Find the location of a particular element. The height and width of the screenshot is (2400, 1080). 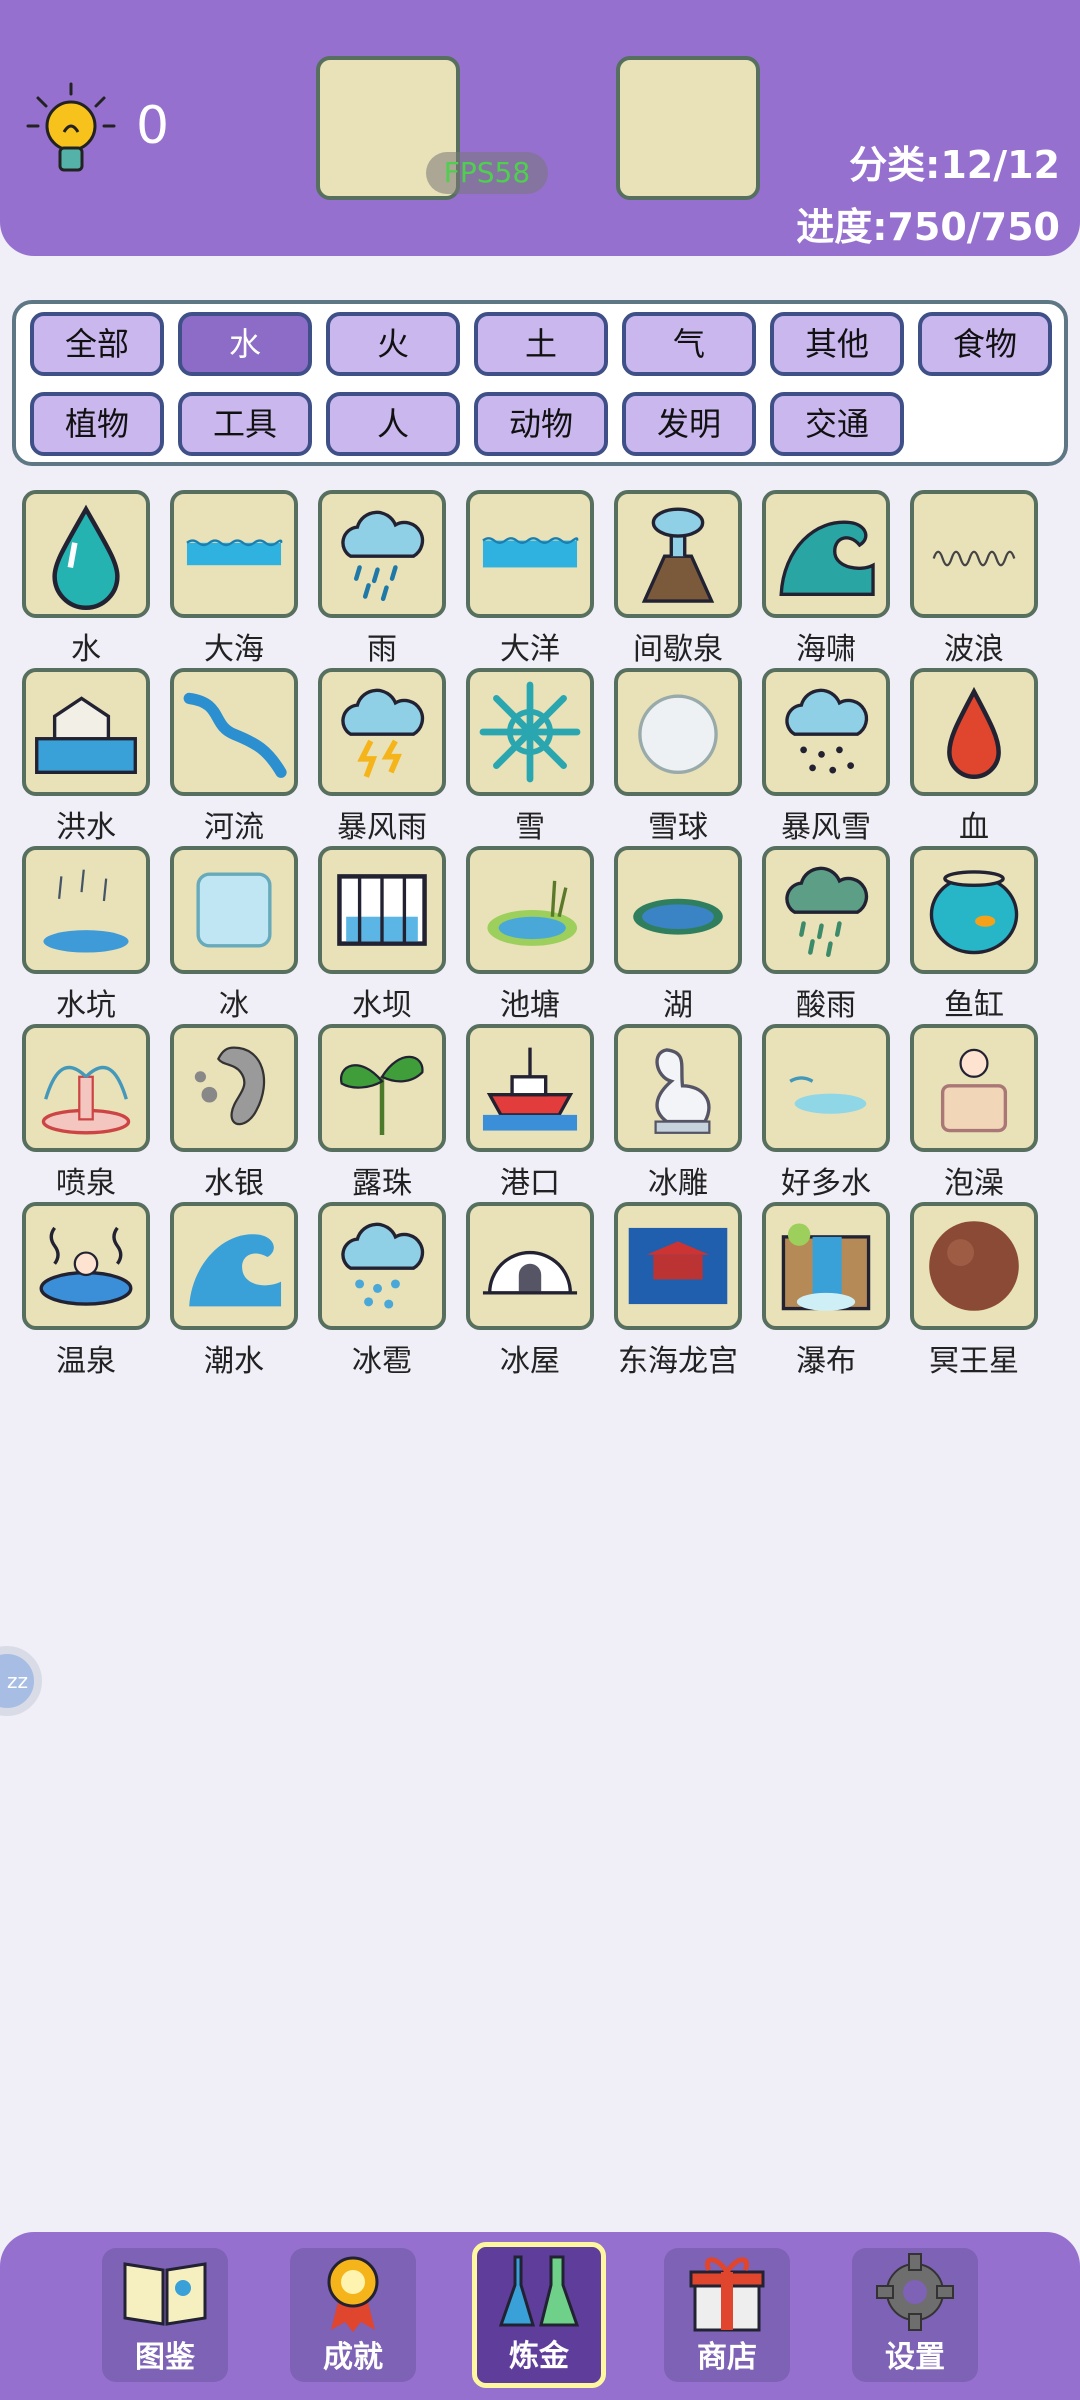

nav-shop-label: 商店 is located at coordinates (727, 2357).